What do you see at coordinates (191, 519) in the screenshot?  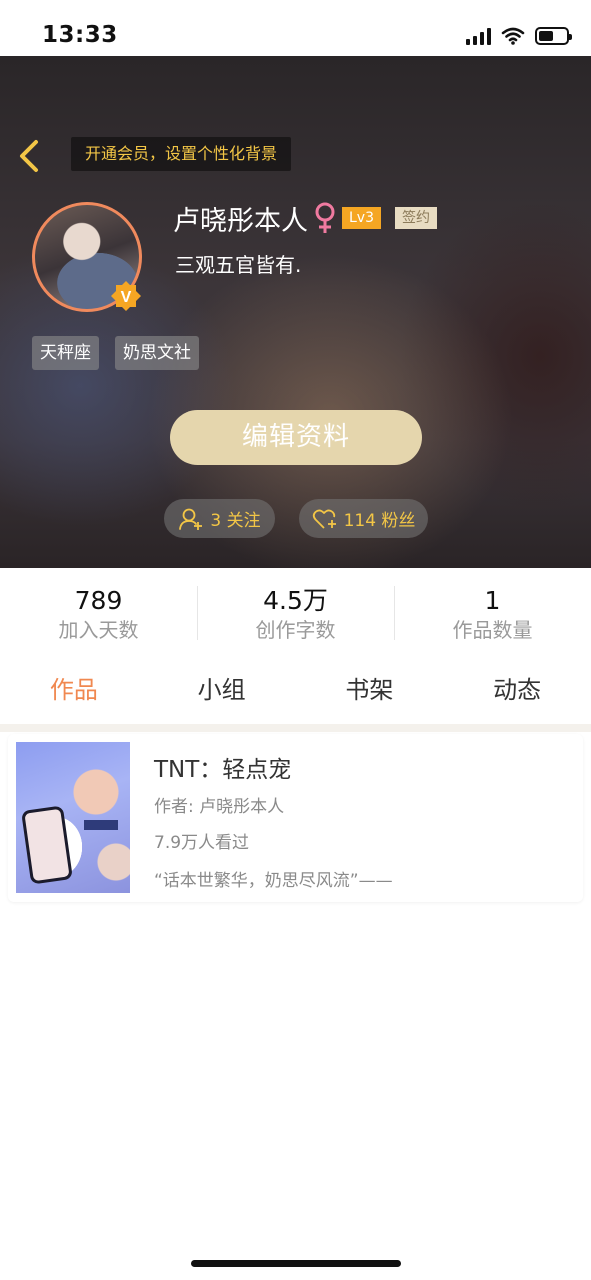 I see `user-add-icon` at bounding box center [191, 519].